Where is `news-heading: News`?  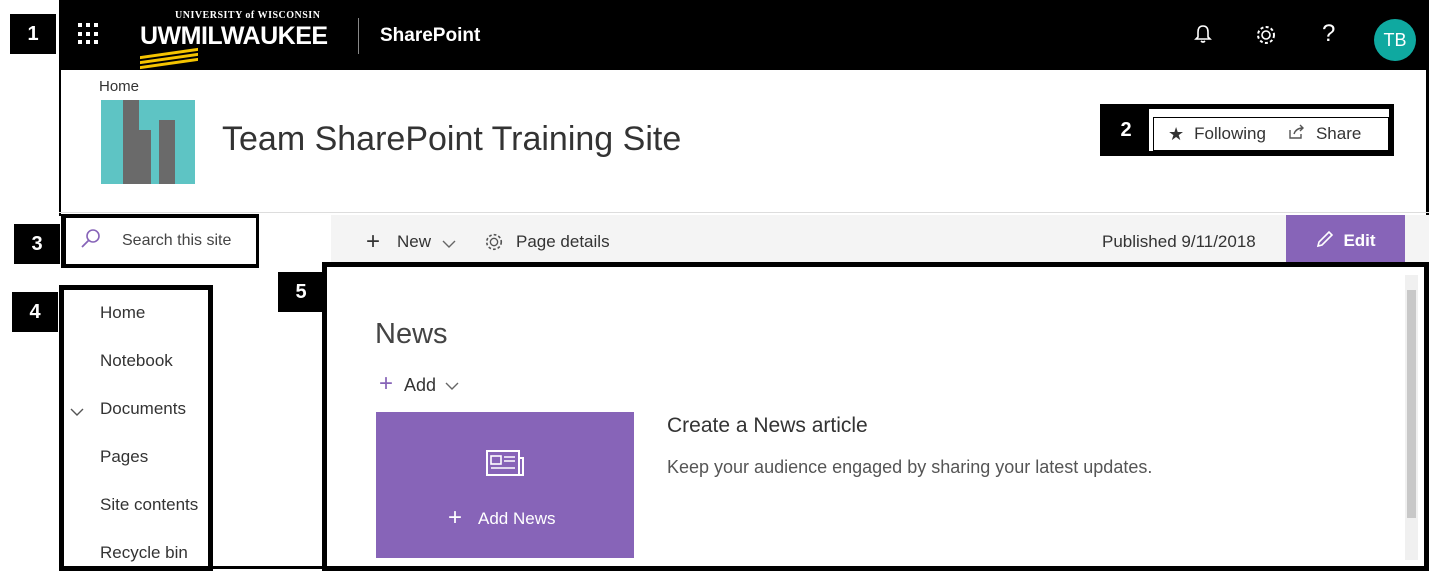 news-heading: News is located at coordinates (411, 334).